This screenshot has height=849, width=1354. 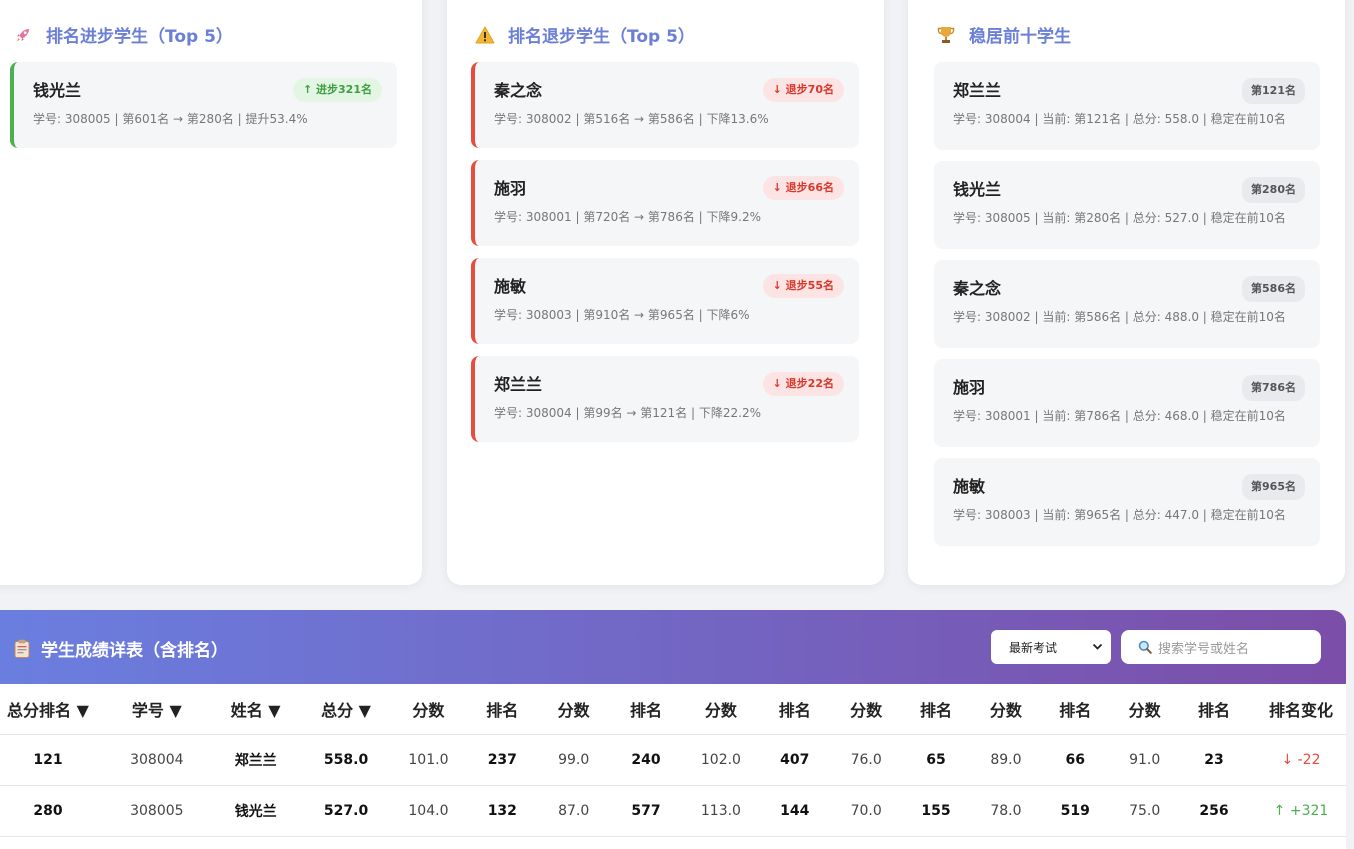 I want to click on cell-score: 76.0, so click(x=866, y=760).